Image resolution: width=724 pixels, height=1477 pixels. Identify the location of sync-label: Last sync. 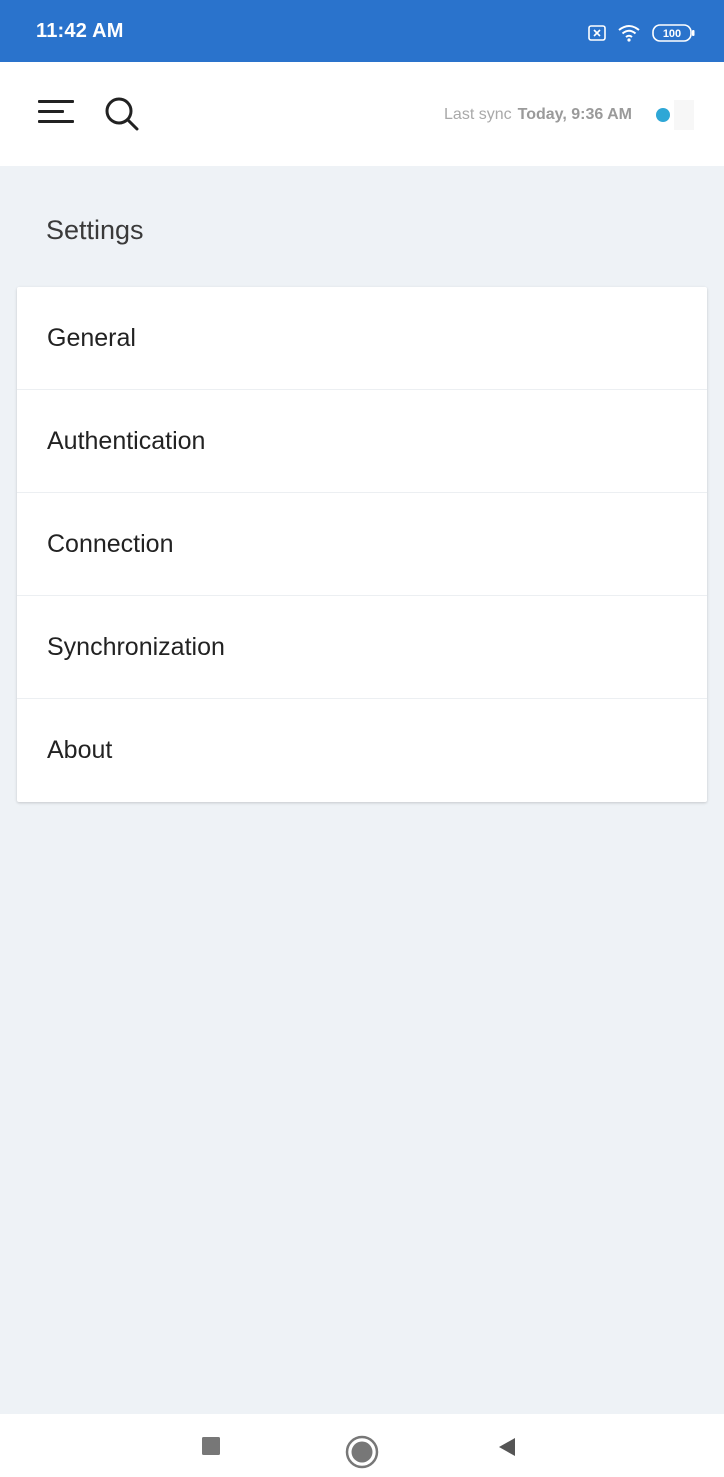
(478, 114).